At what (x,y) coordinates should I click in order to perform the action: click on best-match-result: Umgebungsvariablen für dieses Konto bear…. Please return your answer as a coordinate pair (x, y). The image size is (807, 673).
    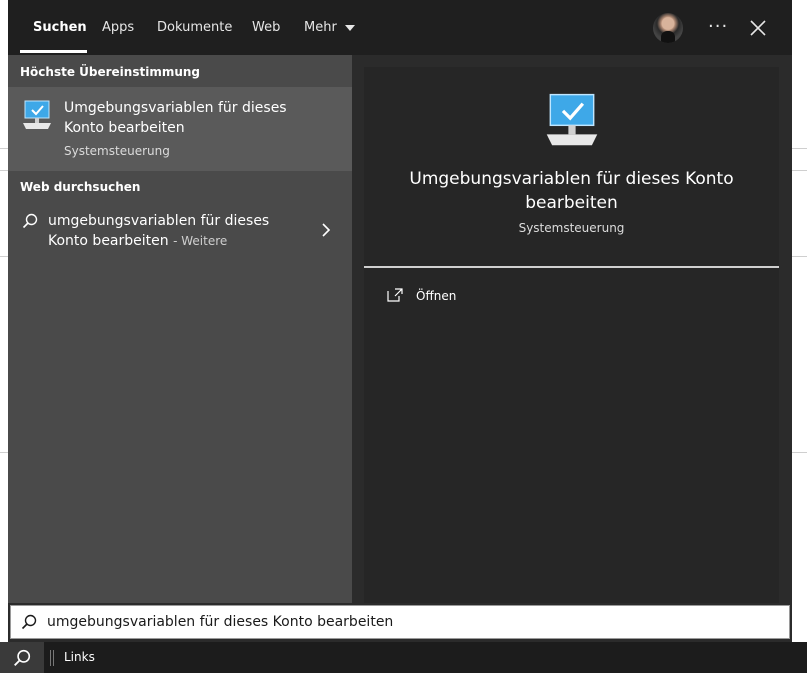
    Looking at the image, I should click on (180, 129).